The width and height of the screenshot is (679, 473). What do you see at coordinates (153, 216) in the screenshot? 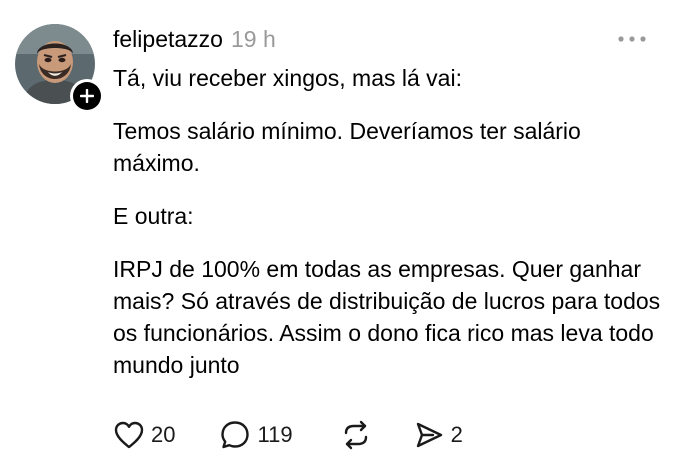
I see `post-paragraph: E outra:` at bounding box center [153, 216].